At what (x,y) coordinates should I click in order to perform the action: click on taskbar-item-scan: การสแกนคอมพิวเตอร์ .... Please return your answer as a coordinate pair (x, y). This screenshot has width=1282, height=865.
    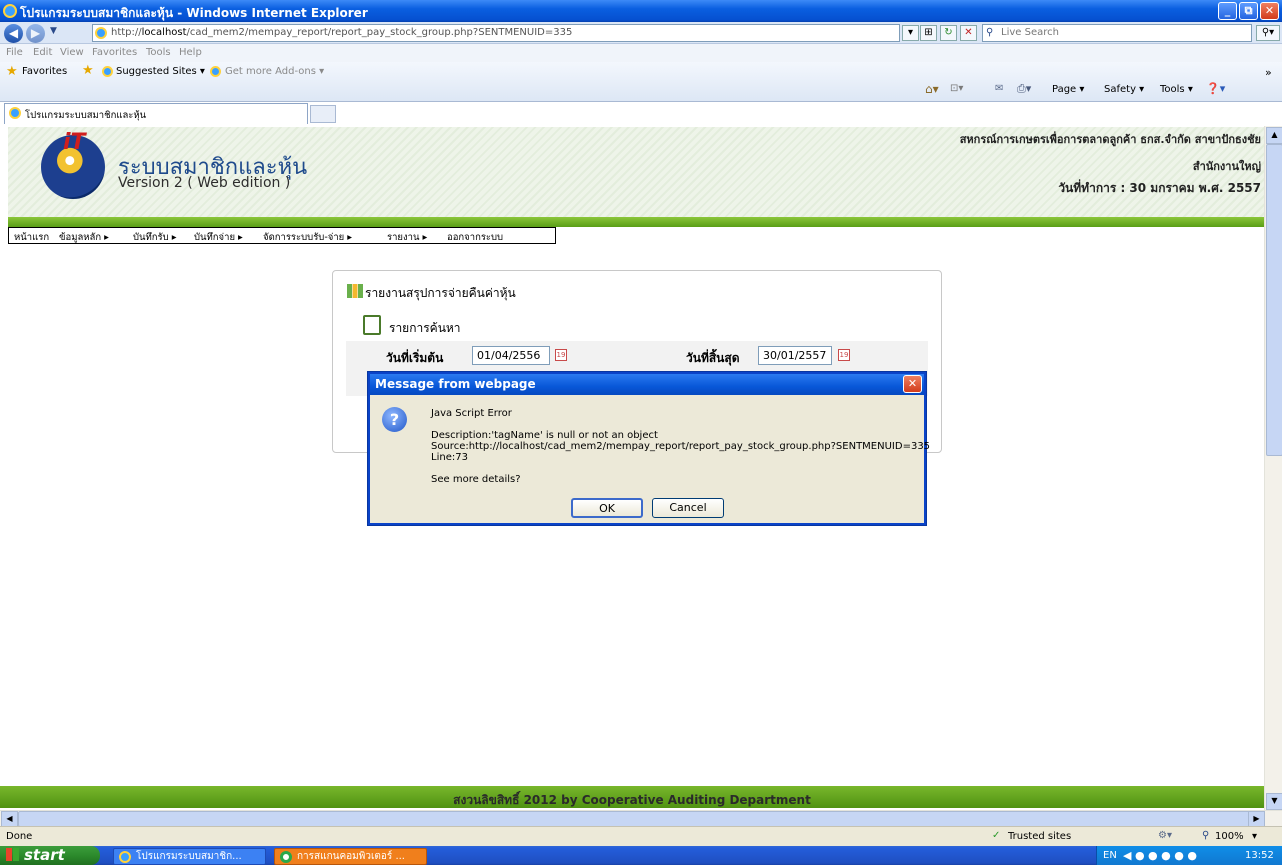
    Looking at the image, I should click on (350, 856).